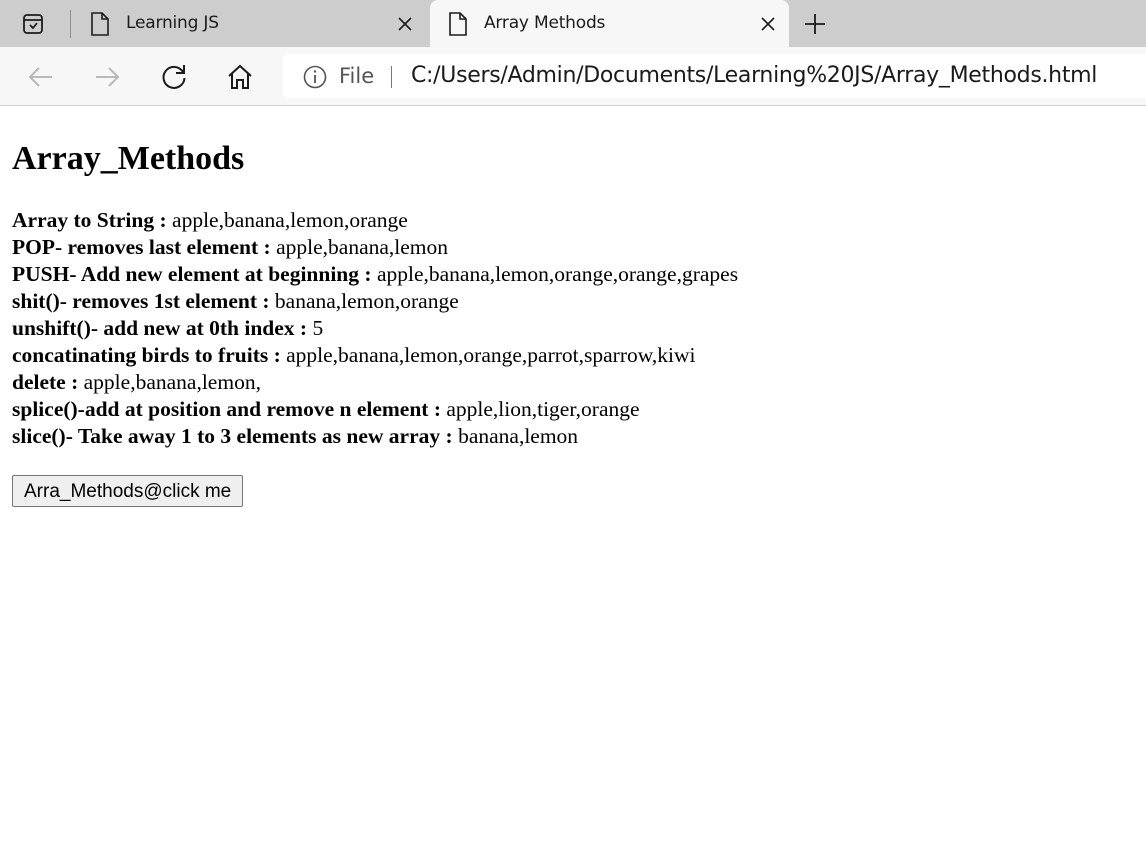  Describe the element at coordinates (194, 274) in the screenshot. I see `result-label: PUSH- Add new element at beginning :` at that location.